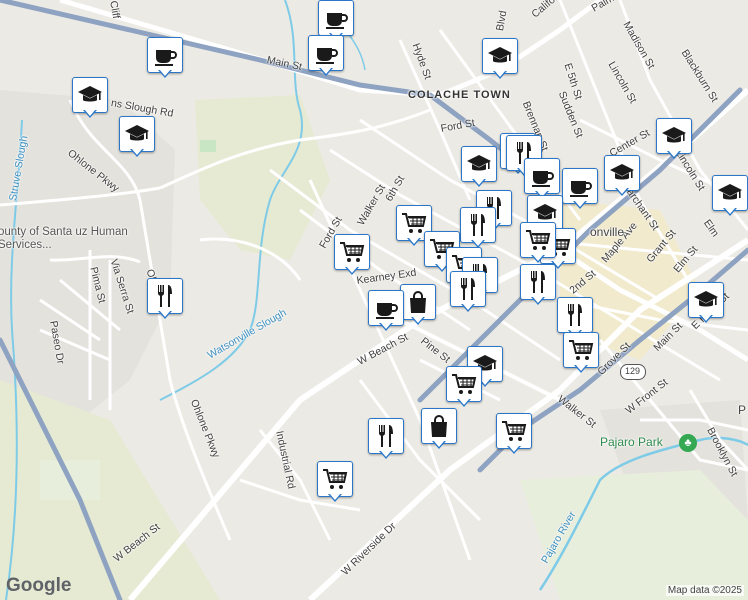 This screenshot has width=748, height=600. I want to click on route-shield-number: 129, so click(633, 371).